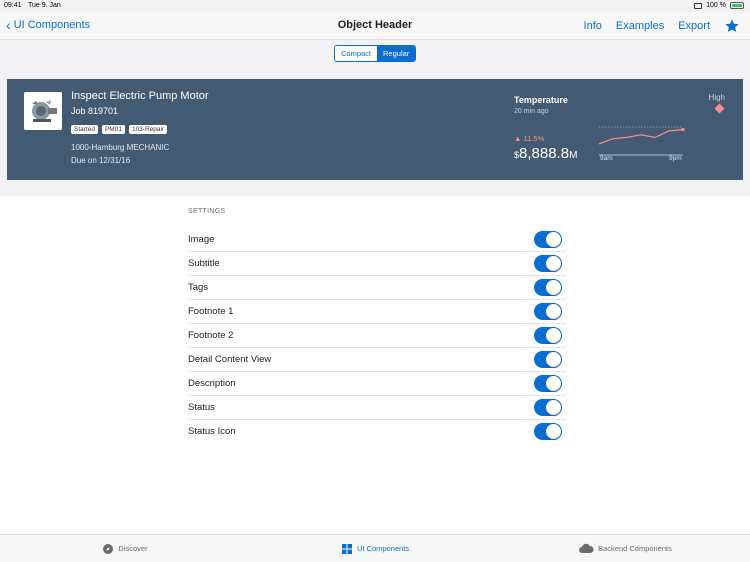  I want to click on kpi-subtitle: 20 min ago, so click(531, 111).